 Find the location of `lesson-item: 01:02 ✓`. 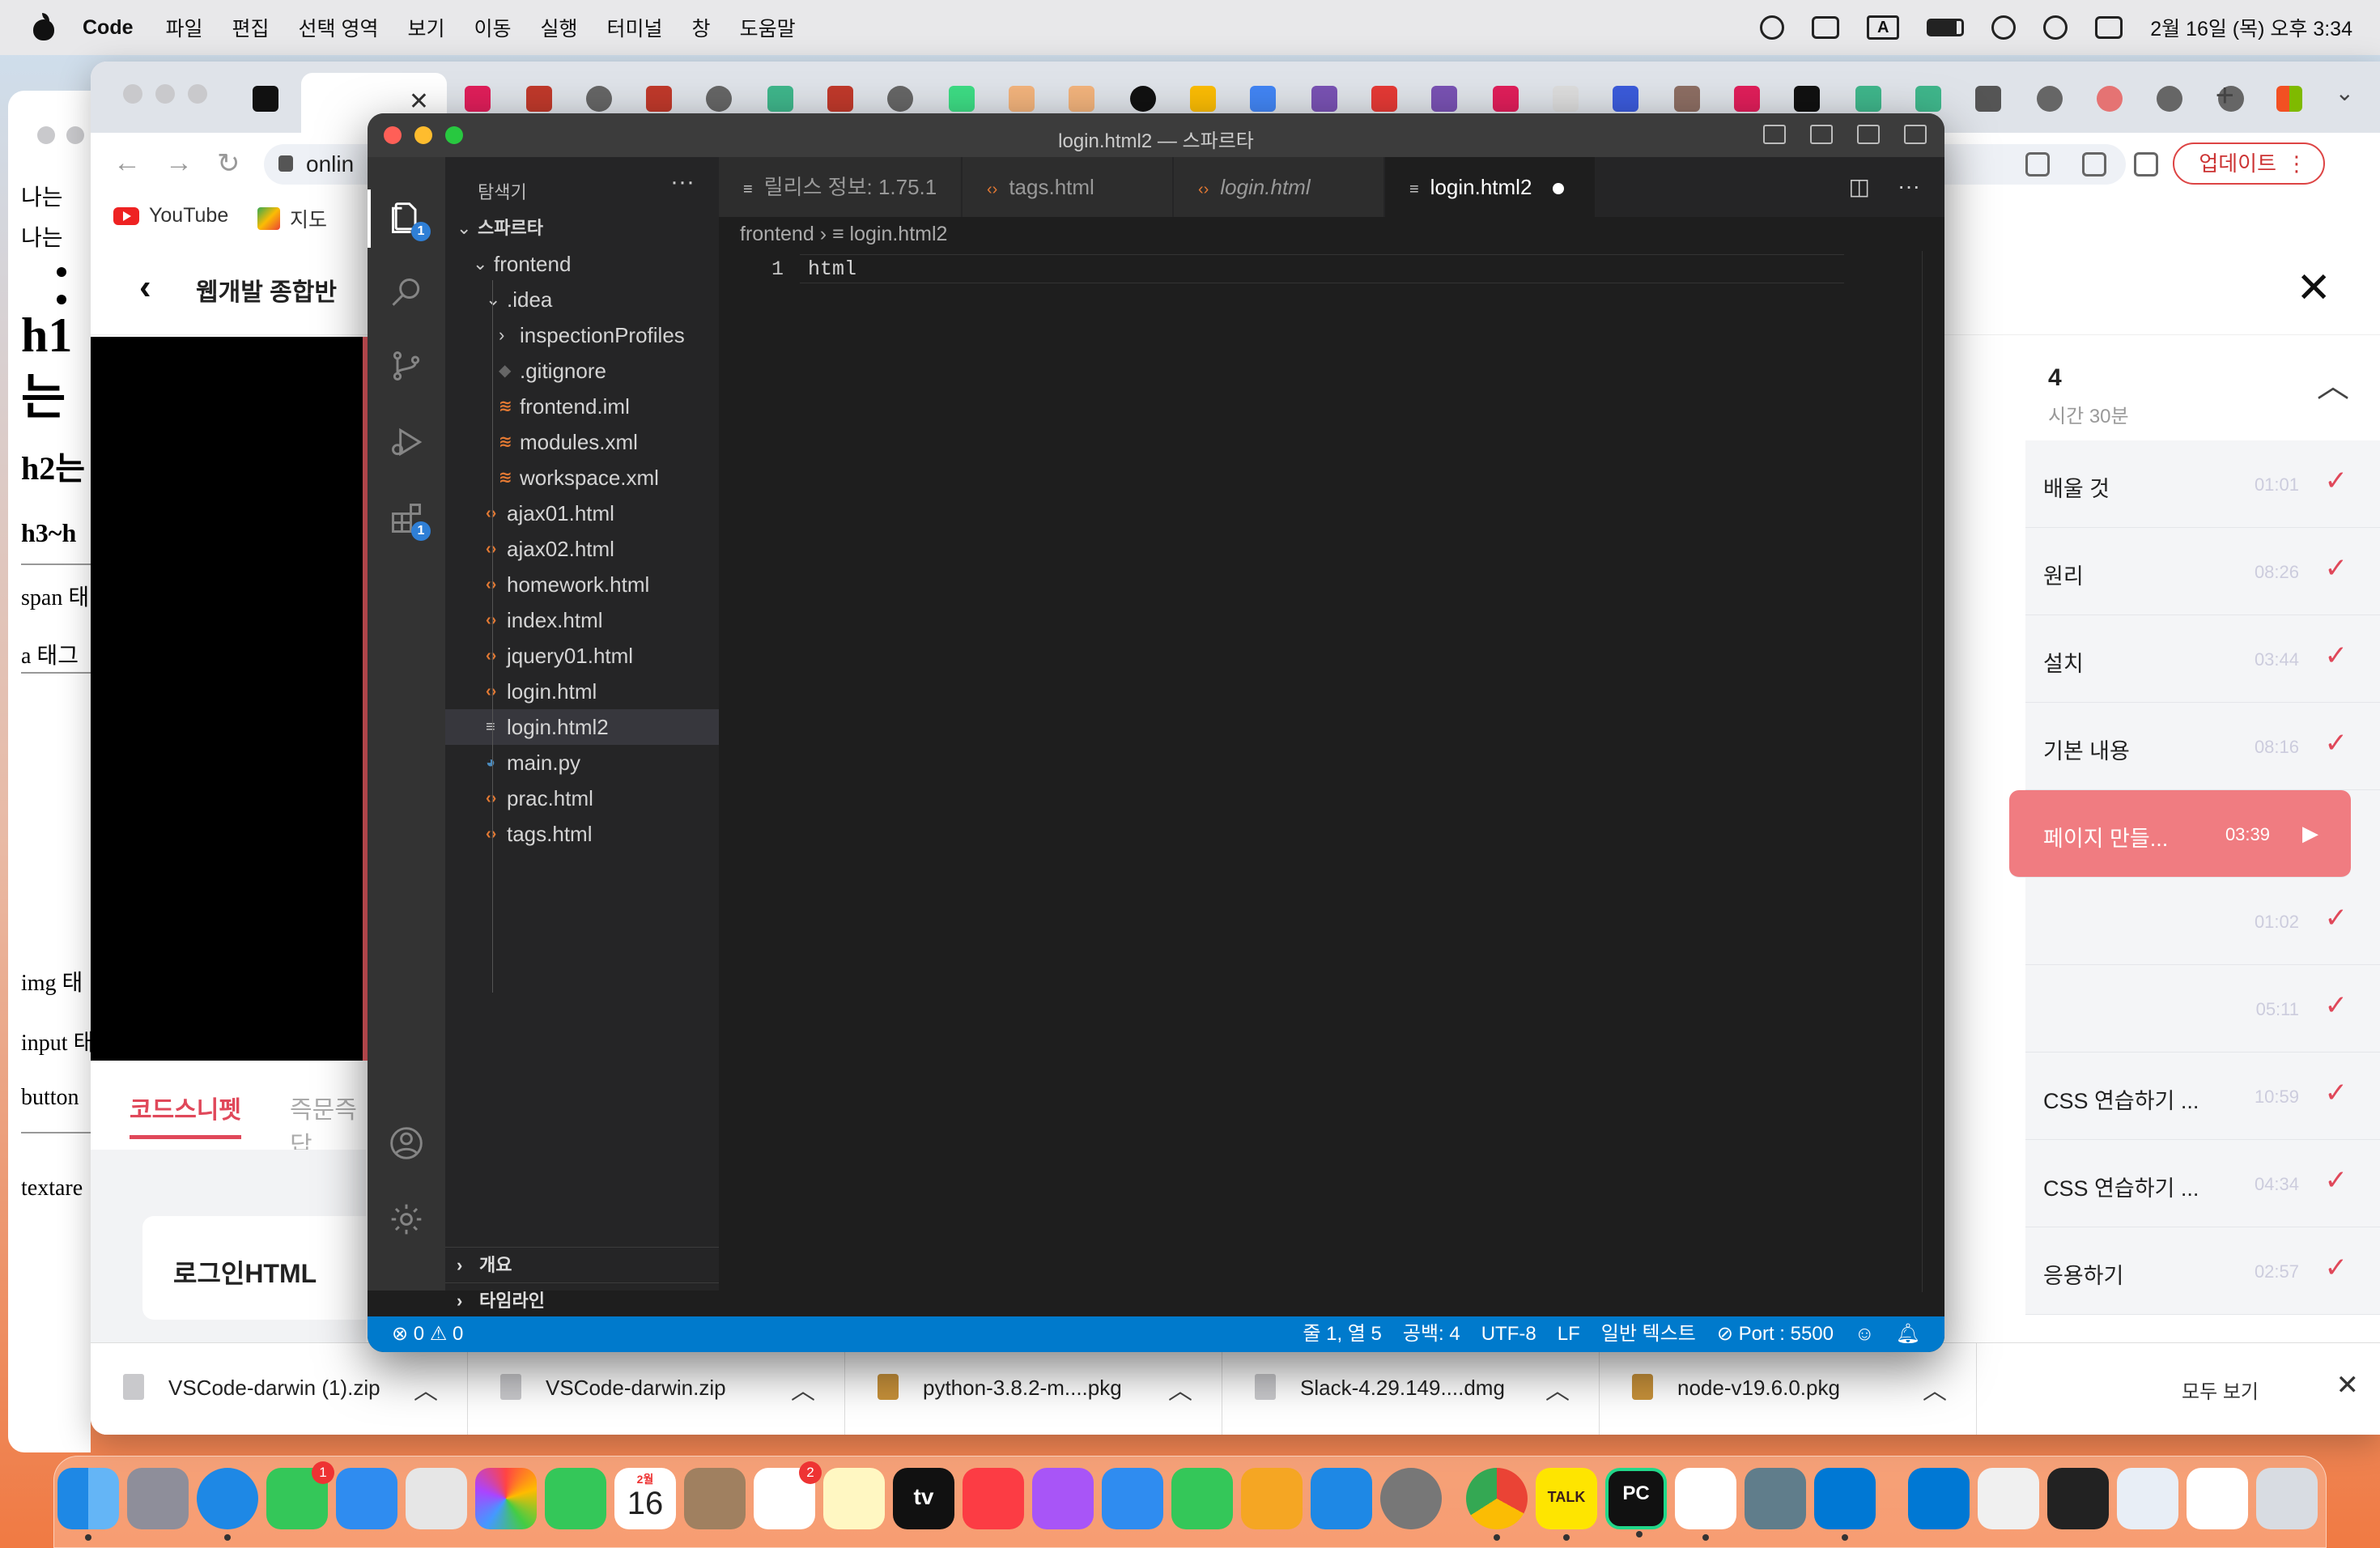

lesson-item: 01:02 ✓ is located at coordinates (2202, 921).